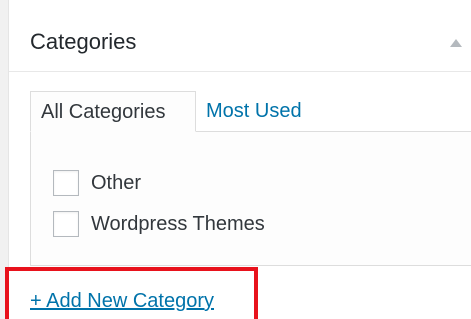  I want to click on triangle-up-icon, so click(456, 43).